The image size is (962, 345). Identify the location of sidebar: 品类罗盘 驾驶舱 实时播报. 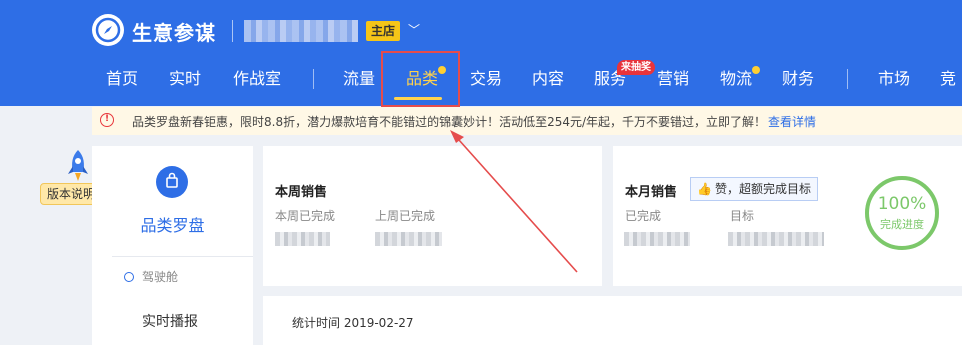
(172, 245).